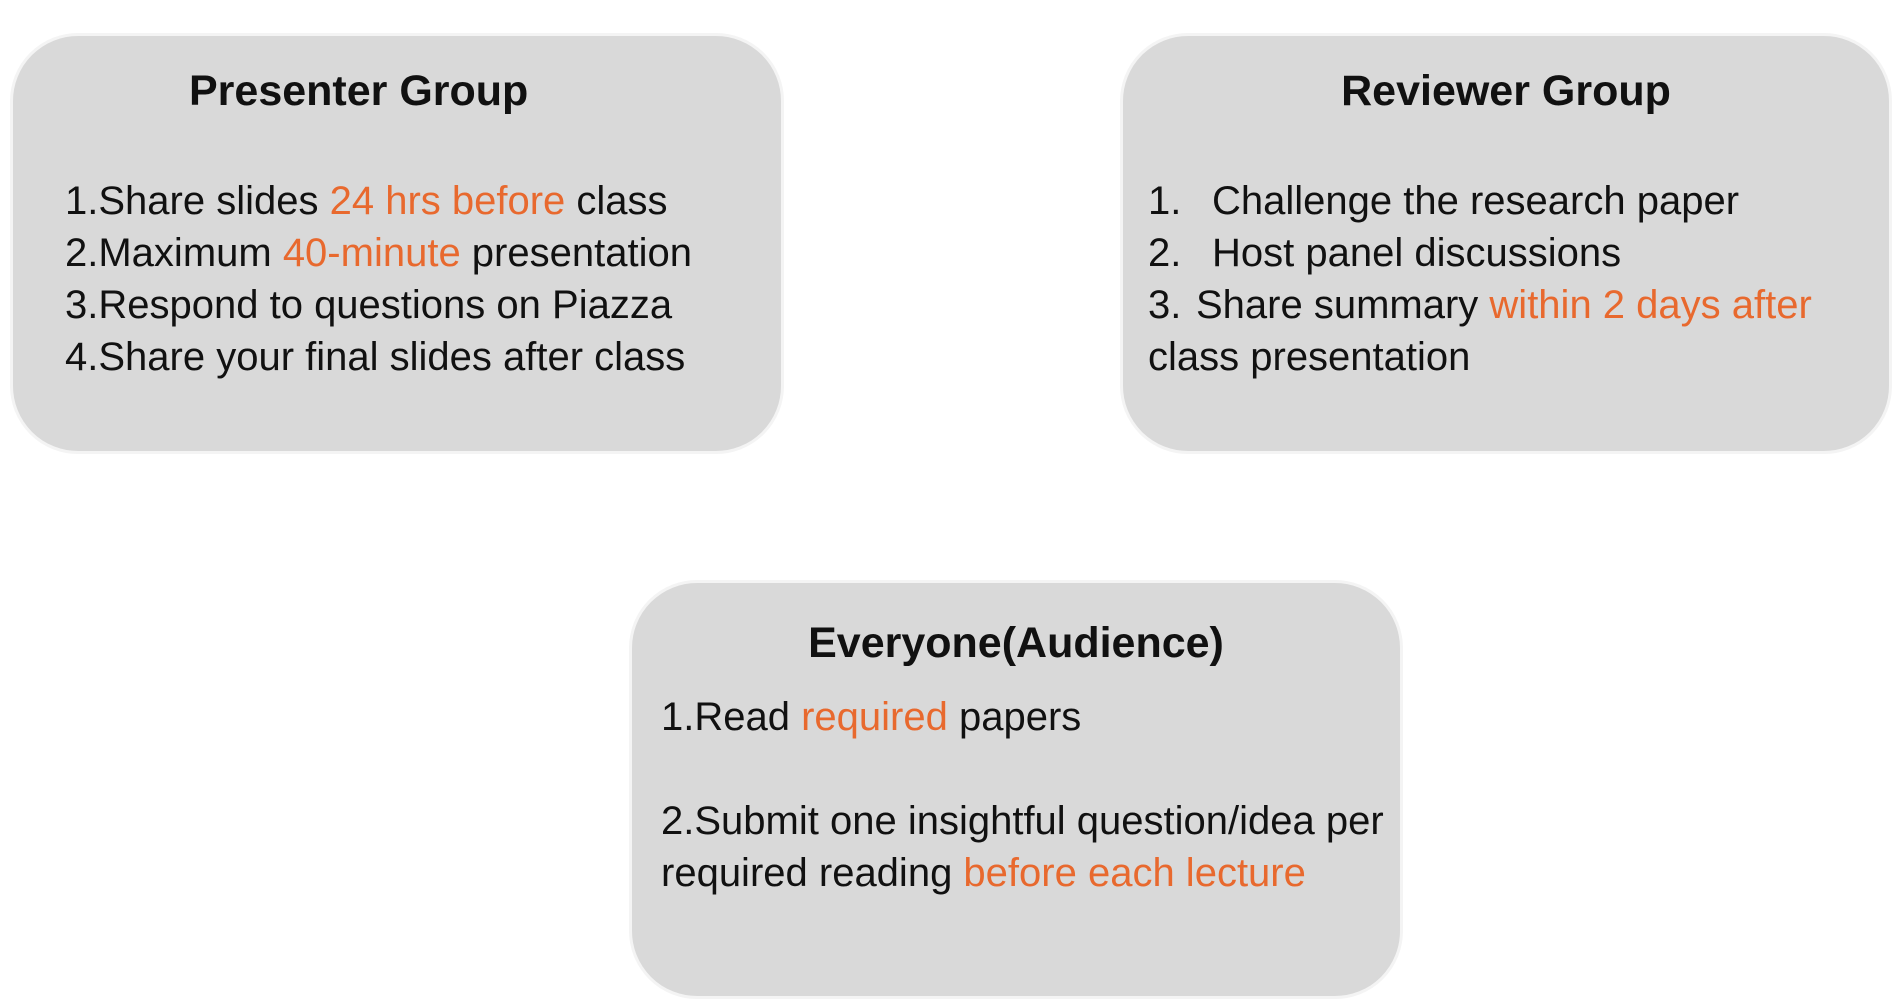 Image resolution: width=1898 pixels, height=1000 pixels. What do you see at coordinates (371, 253) in the screenshot?
I see `item-highlight: 40-minute` at bounding box center [371, 253].